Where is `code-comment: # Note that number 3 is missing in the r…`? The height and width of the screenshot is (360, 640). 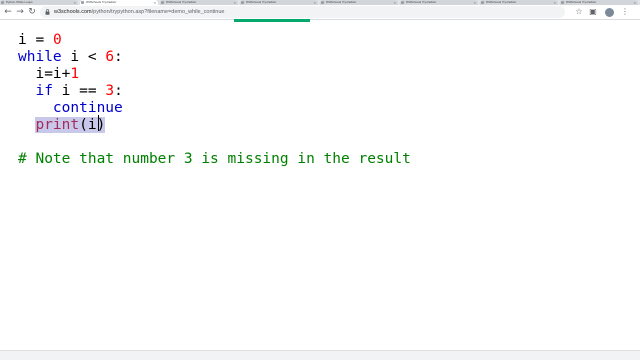
code-comment: # Note that number 3 is missing in the r… is located at coordinates (214, 159).